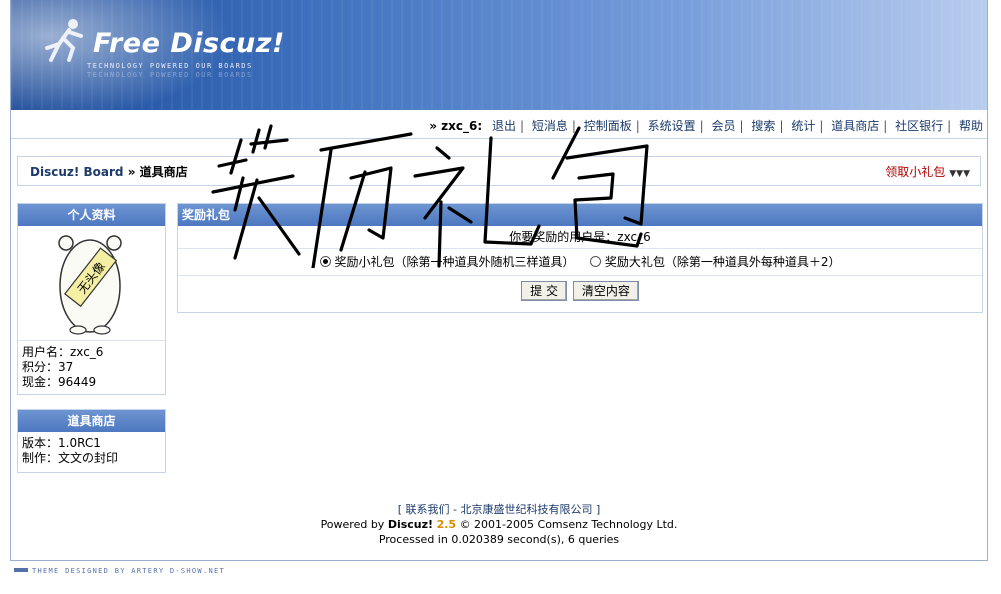 This screenshot has height=594, width=1001. What do you see at coordinates (70, 458) in the screenshot?
I see `shop-author: 制作：文文の封印` at bounding box center [70, 458].